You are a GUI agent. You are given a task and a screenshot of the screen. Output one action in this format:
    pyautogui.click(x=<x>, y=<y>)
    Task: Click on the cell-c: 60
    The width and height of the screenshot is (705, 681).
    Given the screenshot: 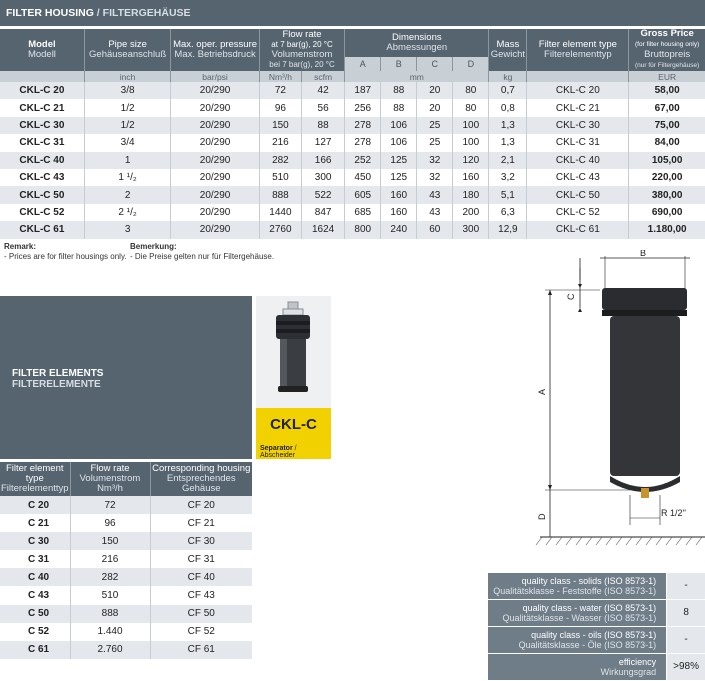 What is the action you would take?
    pyautogui.click(x=434, y=230)
    